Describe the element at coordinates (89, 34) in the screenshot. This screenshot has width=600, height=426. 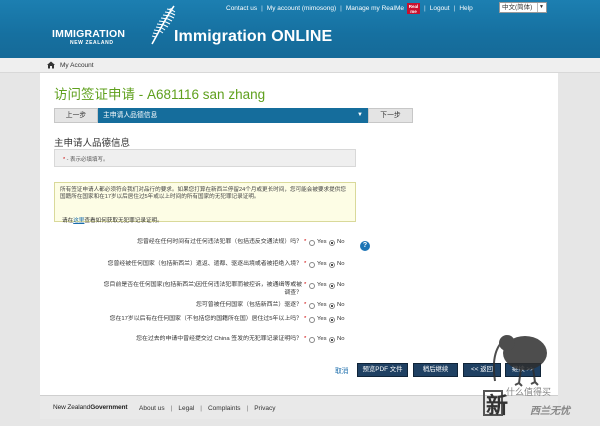
I see `logo-text-immigration: IMMIGRATION` at that location.